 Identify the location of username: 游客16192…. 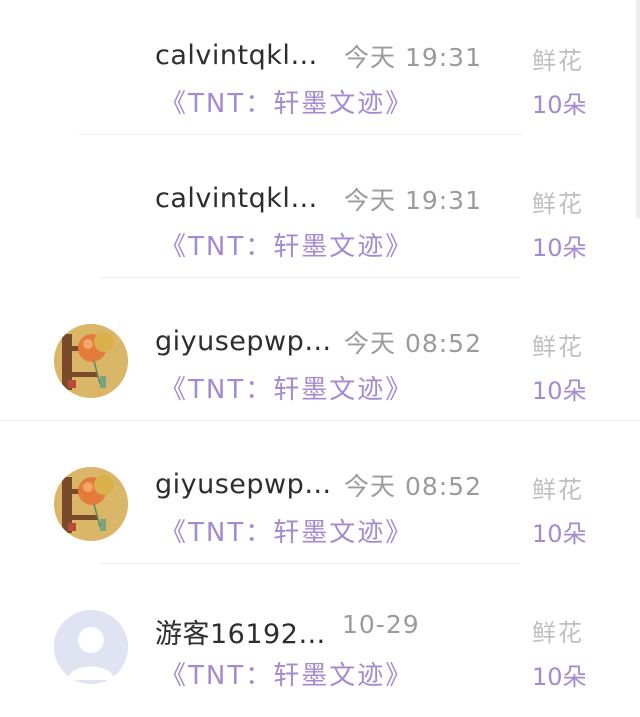
(240, 631).